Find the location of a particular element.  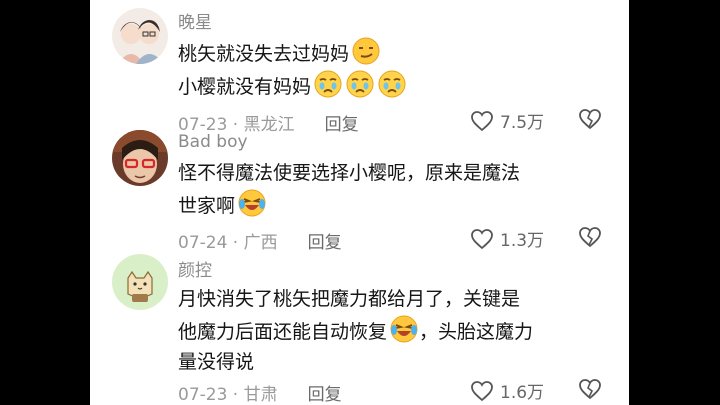

comment-line: 世家啊 is located at coordinates (207, 206).